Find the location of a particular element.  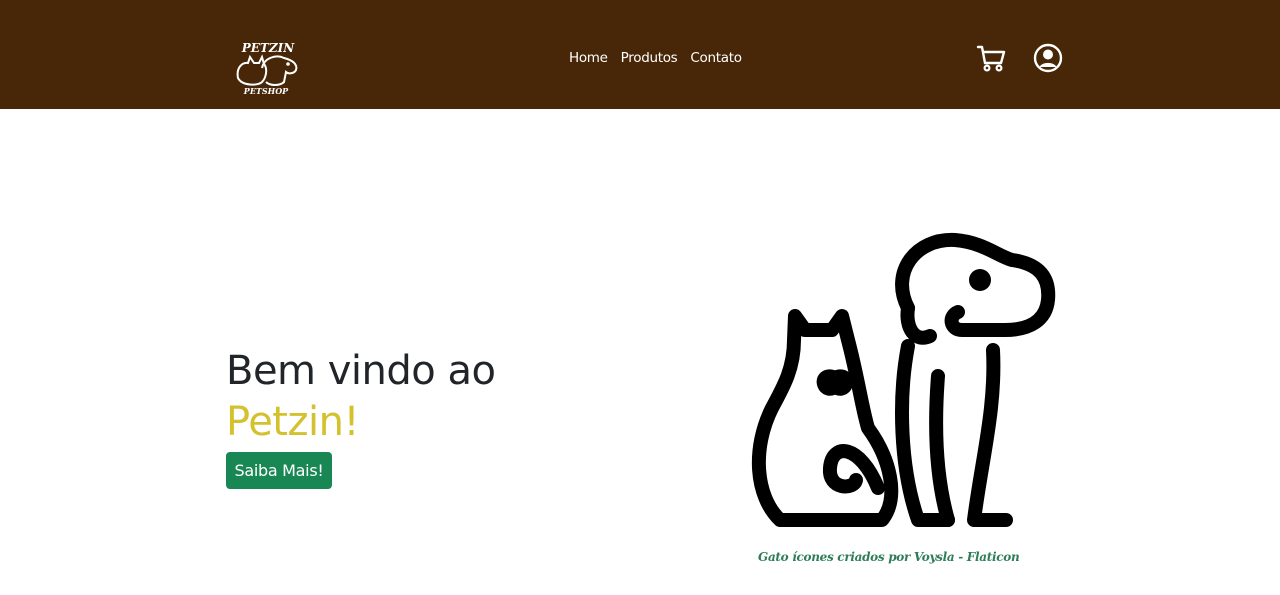

hero-title: Bem vindo ao is located at coordinates (361, 371).